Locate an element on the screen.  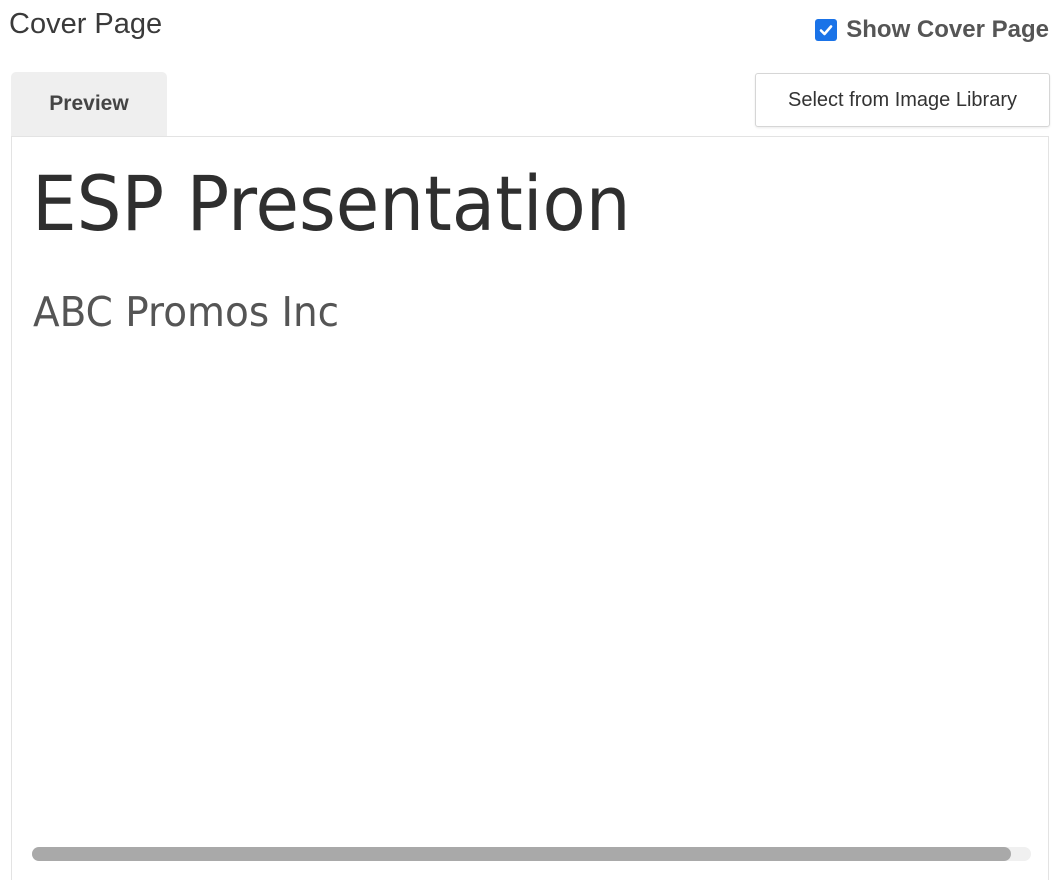
show-cover-page-label: Show Cover Page is located at coordinates (947, 30).